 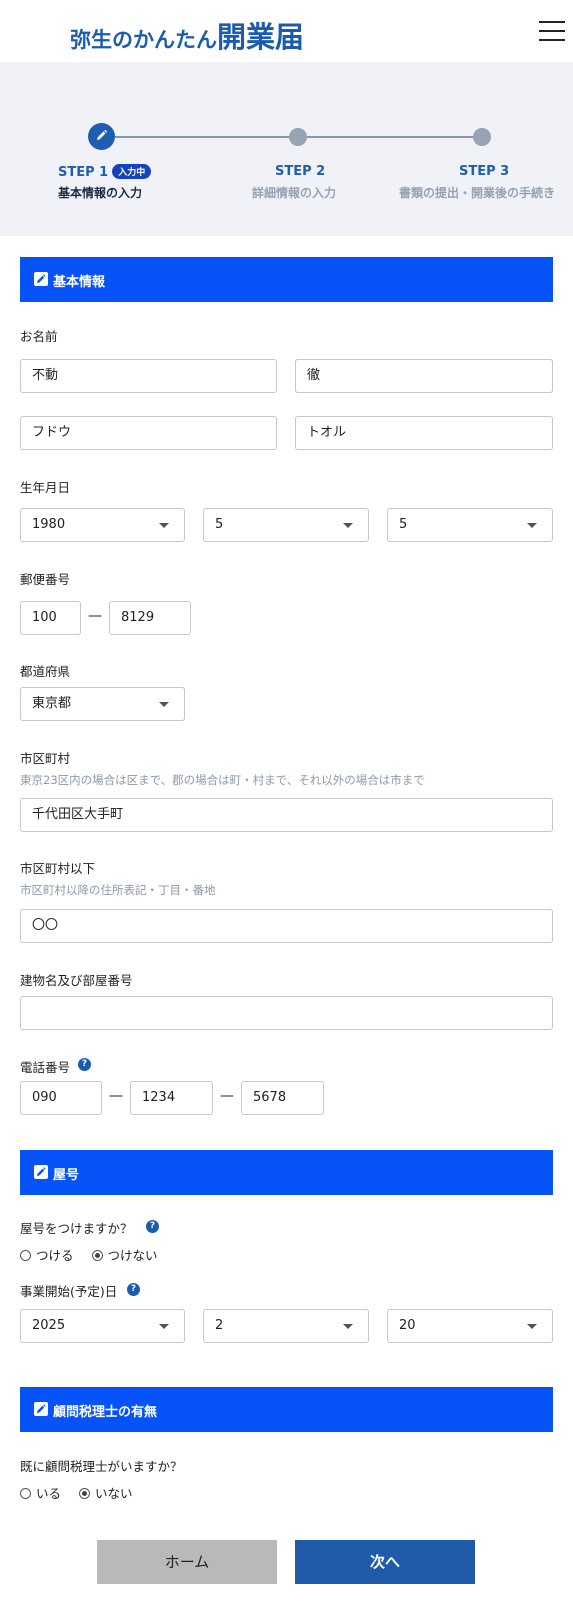 I want to click on last-name-field: 不動, so click(x=148, y=376).